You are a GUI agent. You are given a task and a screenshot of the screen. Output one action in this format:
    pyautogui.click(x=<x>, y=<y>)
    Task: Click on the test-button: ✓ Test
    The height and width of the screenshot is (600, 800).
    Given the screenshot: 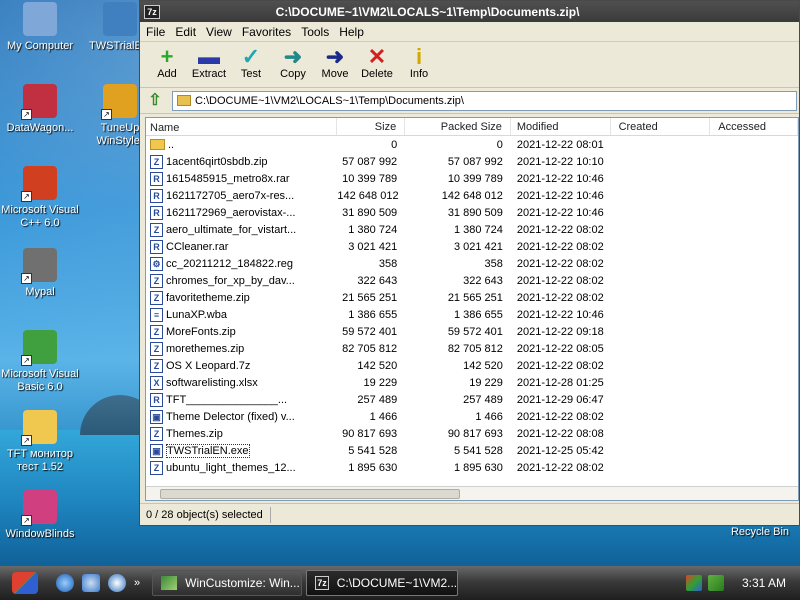 What is the action you would take?
    pyautogui.click(x=251, y=63)
    